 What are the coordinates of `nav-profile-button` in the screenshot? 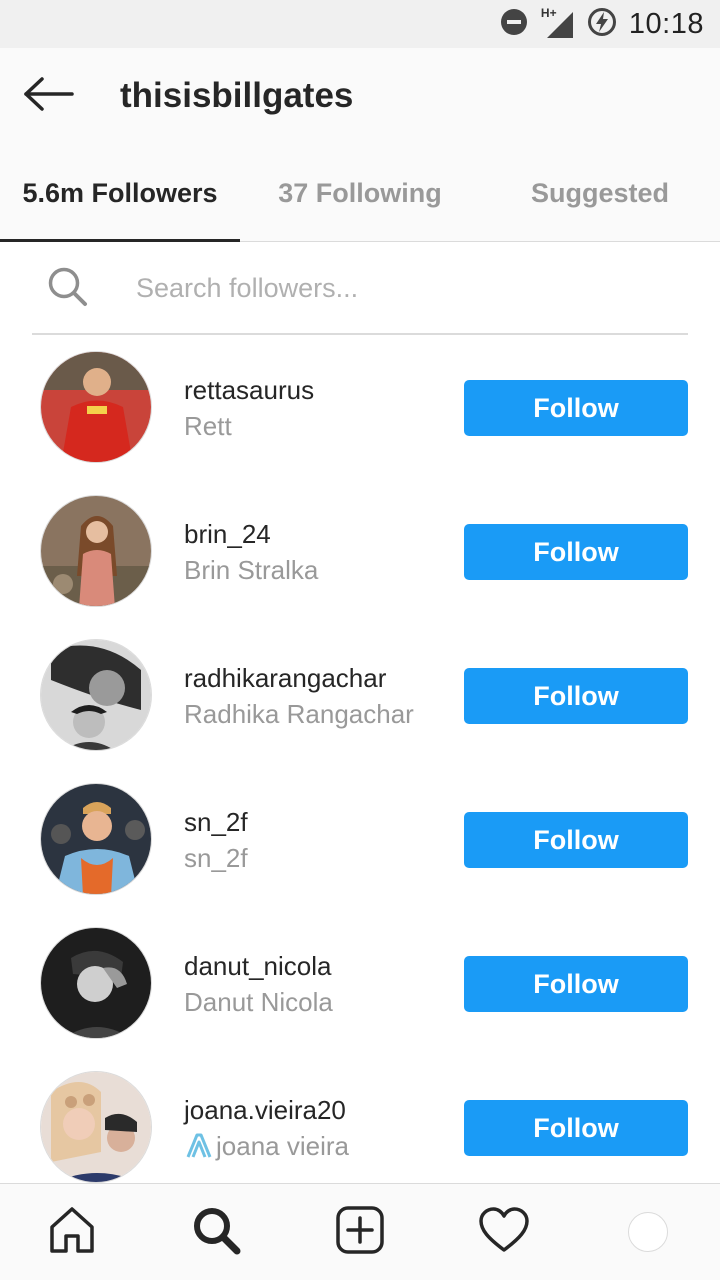 It's located at (648, 1232).